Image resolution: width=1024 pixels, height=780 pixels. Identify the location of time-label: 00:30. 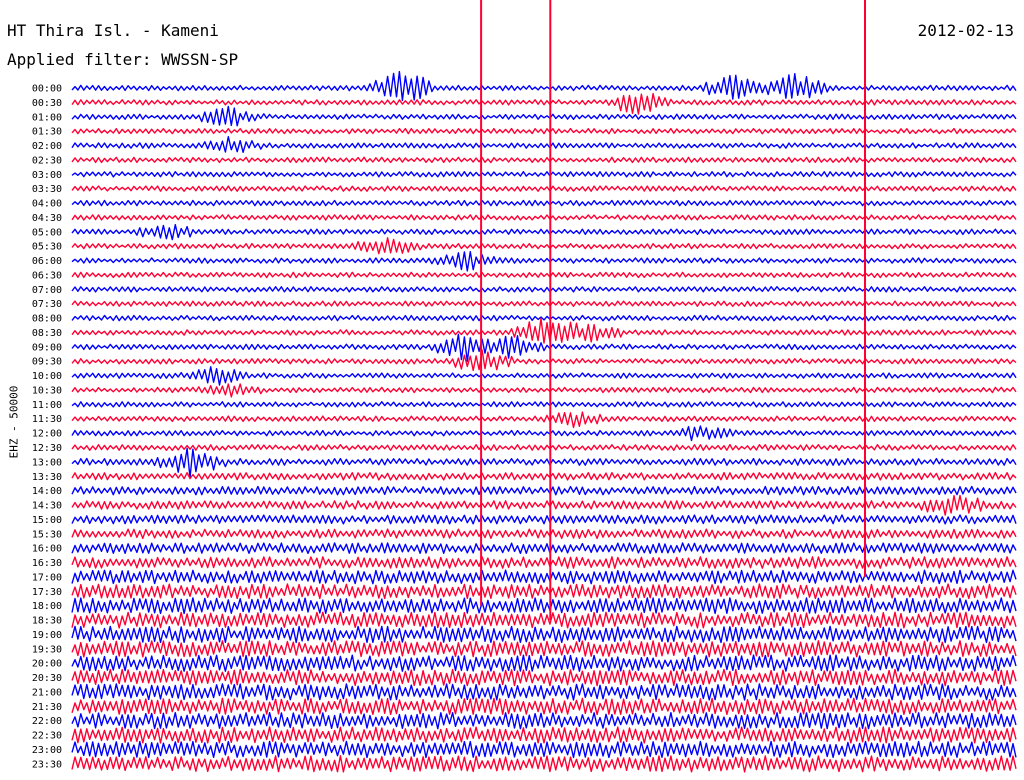
(47, 103).